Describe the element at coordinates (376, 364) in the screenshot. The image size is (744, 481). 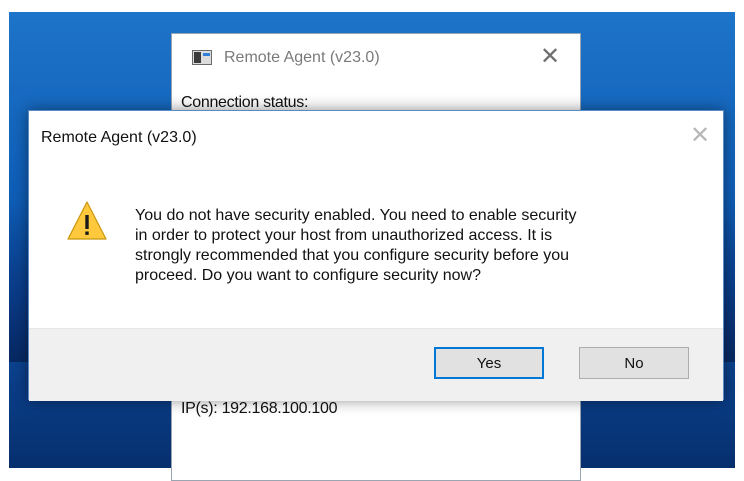
I see `dialog-button-bar: Yes No` at that location.